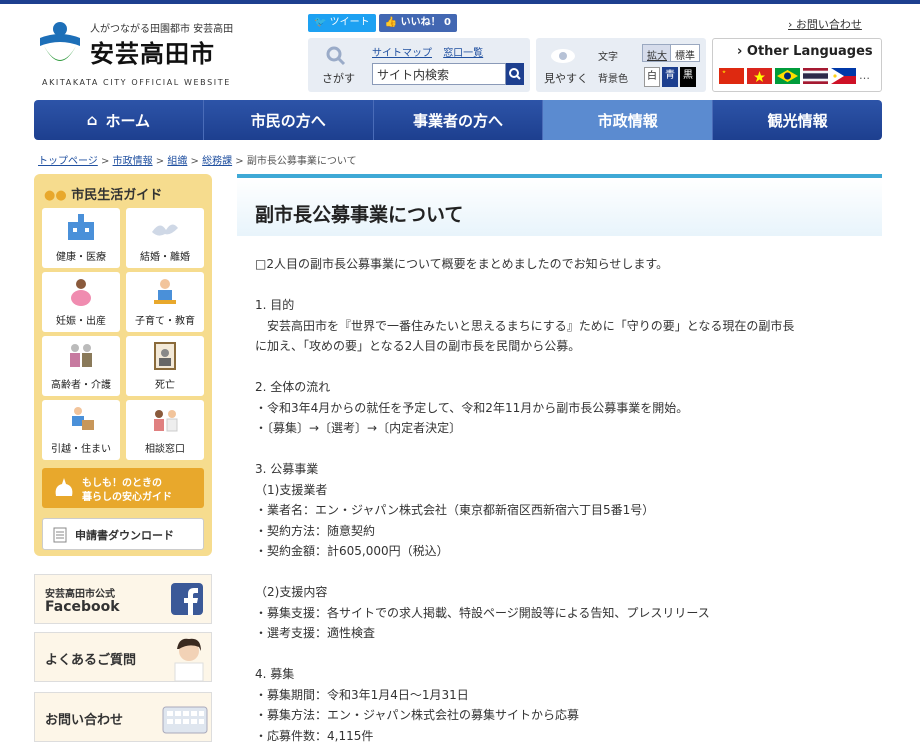 This screenshot has height=751, width=920. I want to click on sitemap-link: サイトマップ, so click(402, 53).